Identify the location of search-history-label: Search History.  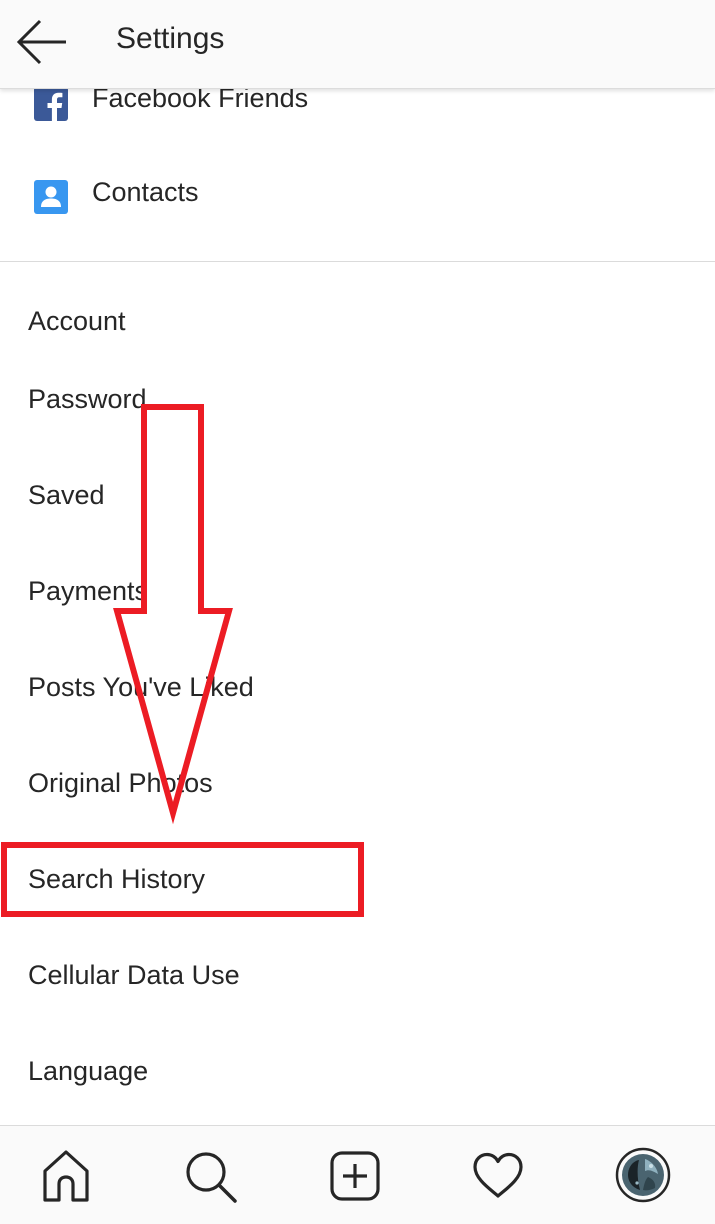
(117, 879).